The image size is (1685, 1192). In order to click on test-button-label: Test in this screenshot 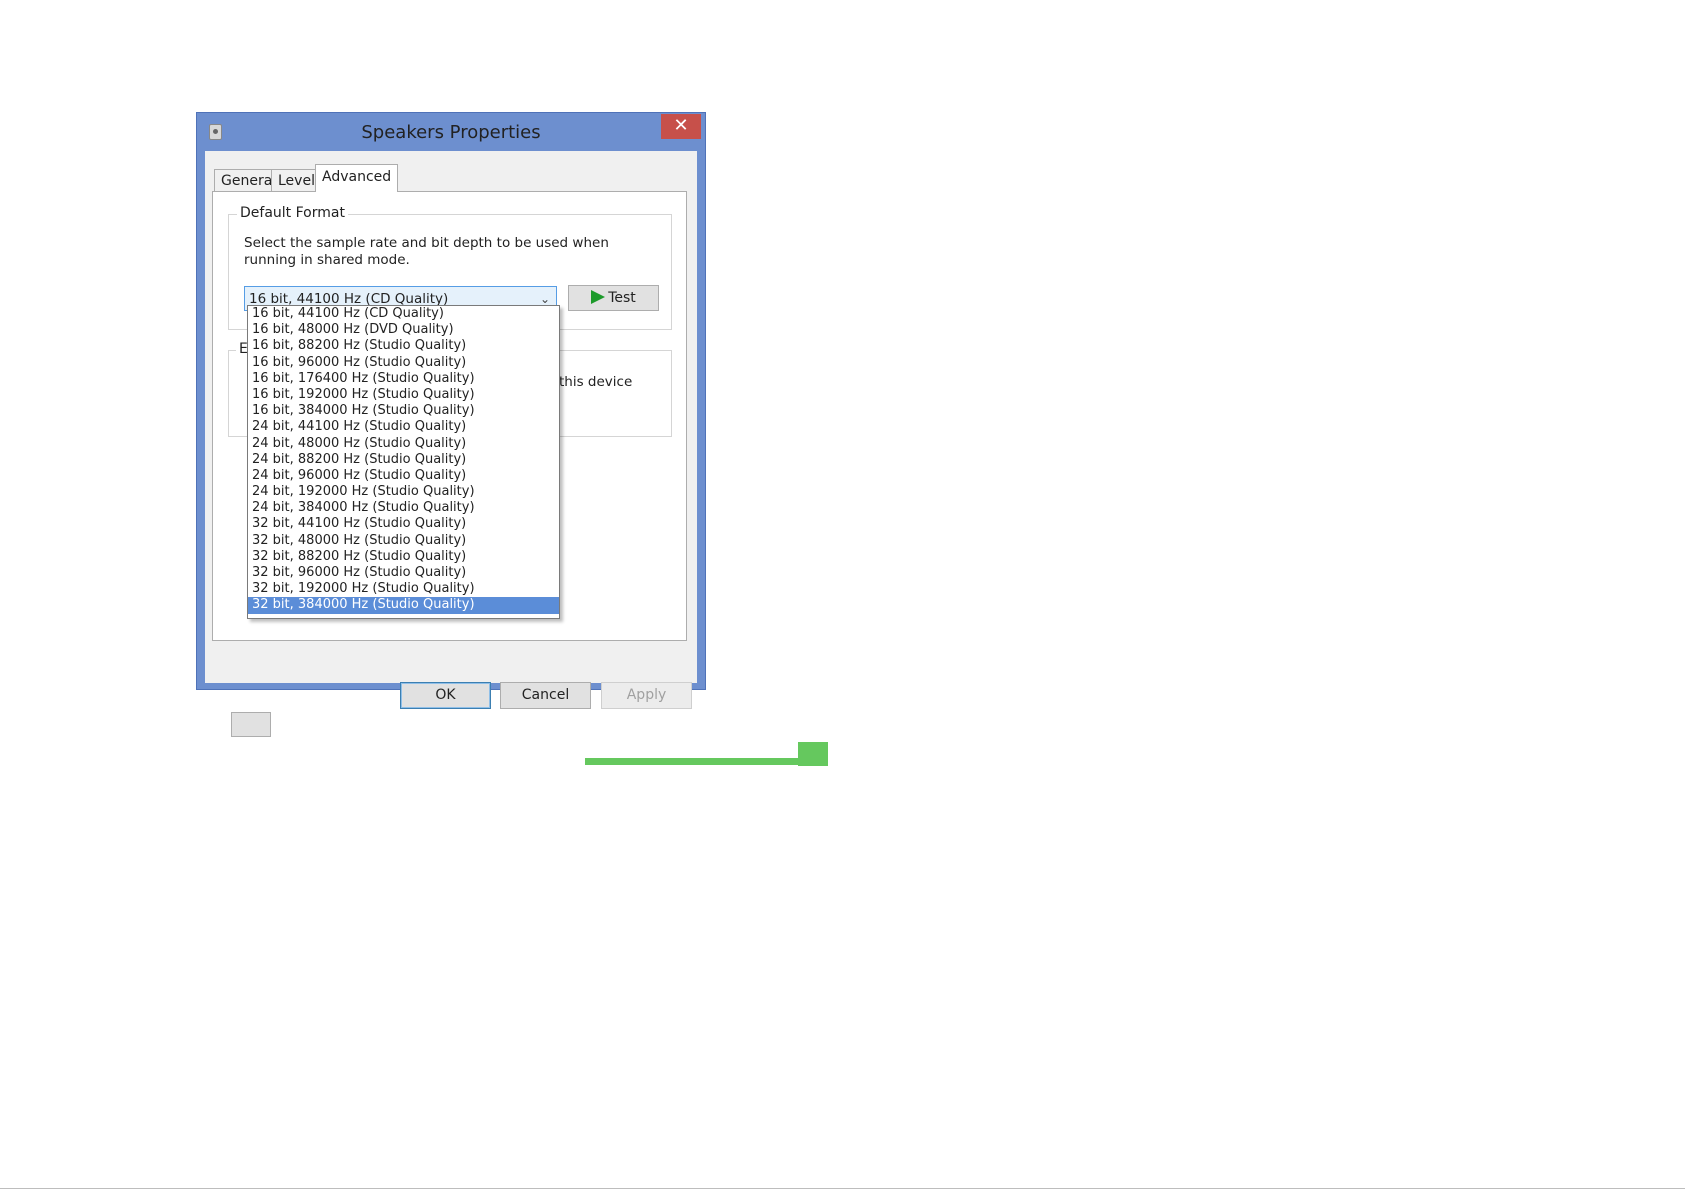, I will do `click(622, 298)`.